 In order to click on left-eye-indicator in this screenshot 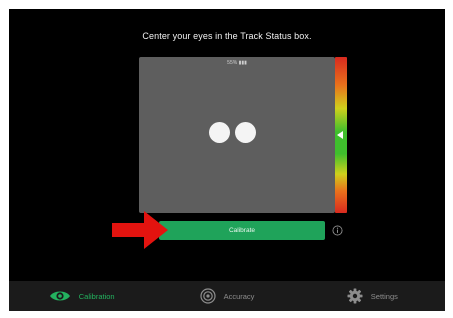, I will do `click(219, 132)`.